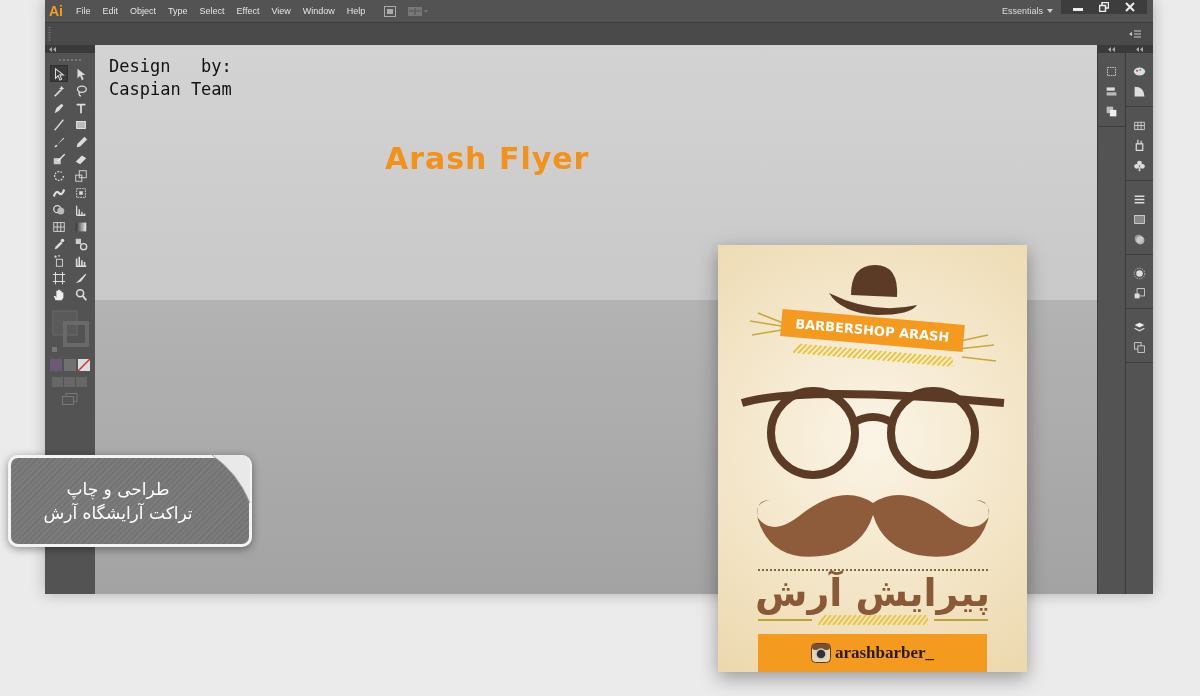  Describe the element at coordinates (1139, 91) in the screenshot. I see `color-guide-icon` at that location.